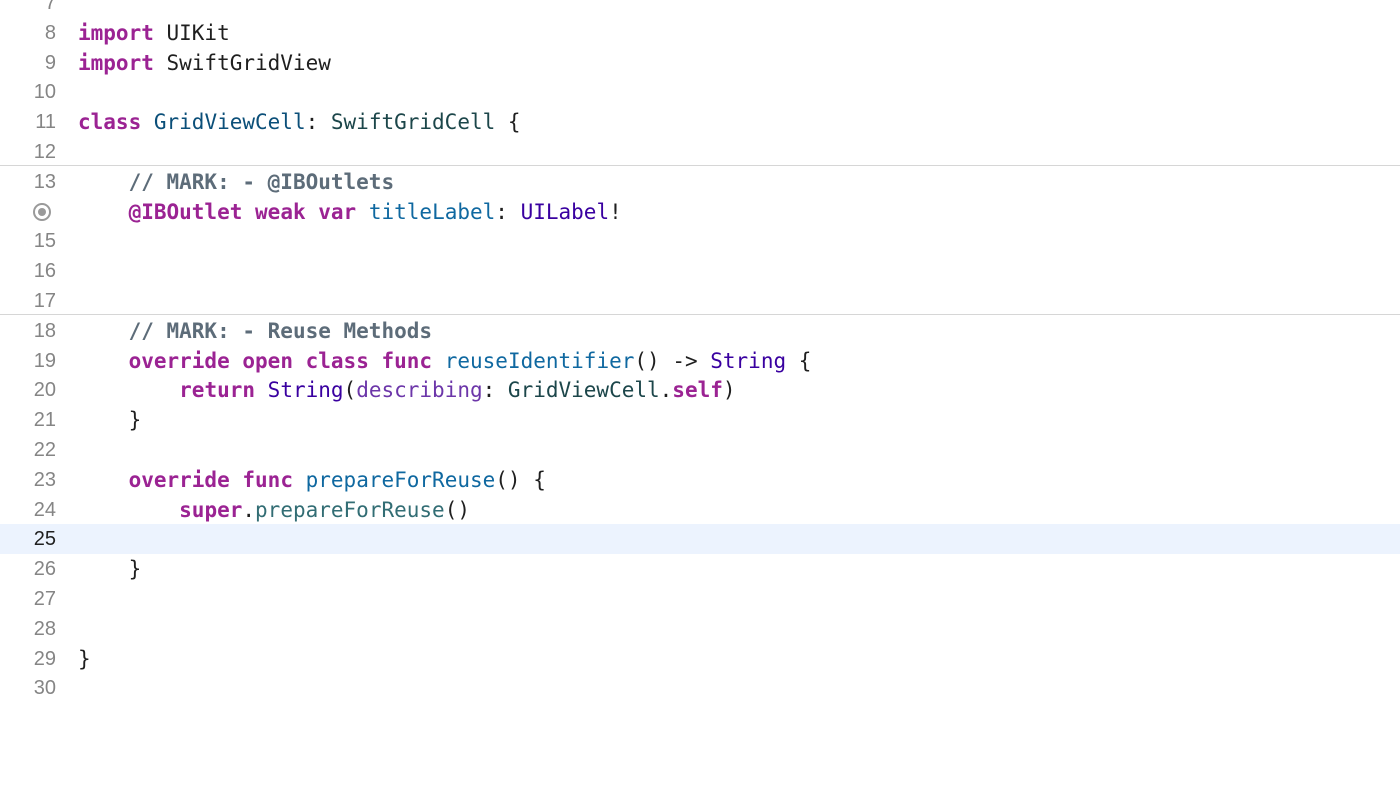 Image resolution: width=1400 pixels, height=811 pixels. What do you see at coordinates (28, 271) in the screenshot?
I see `line-number: 16` at bounding box center [28, 271].